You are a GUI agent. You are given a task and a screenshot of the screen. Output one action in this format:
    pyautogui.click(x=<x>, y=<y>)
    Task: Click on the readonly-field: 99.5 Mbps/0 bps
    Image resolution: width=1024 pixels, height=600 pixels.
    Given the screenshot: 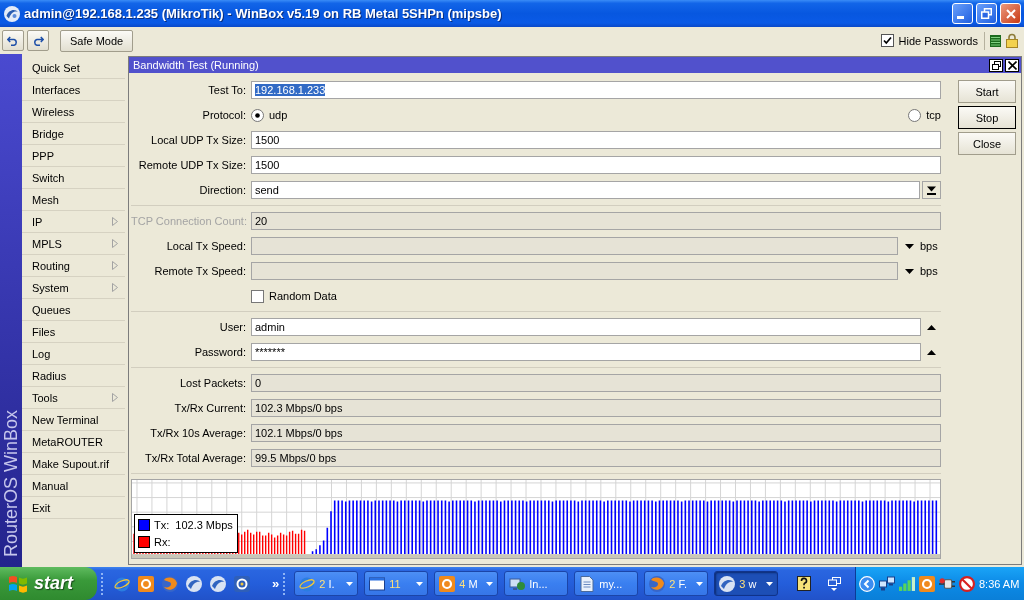 What is the action you would take?
    pyautogui.click(x=596, y=458)
    